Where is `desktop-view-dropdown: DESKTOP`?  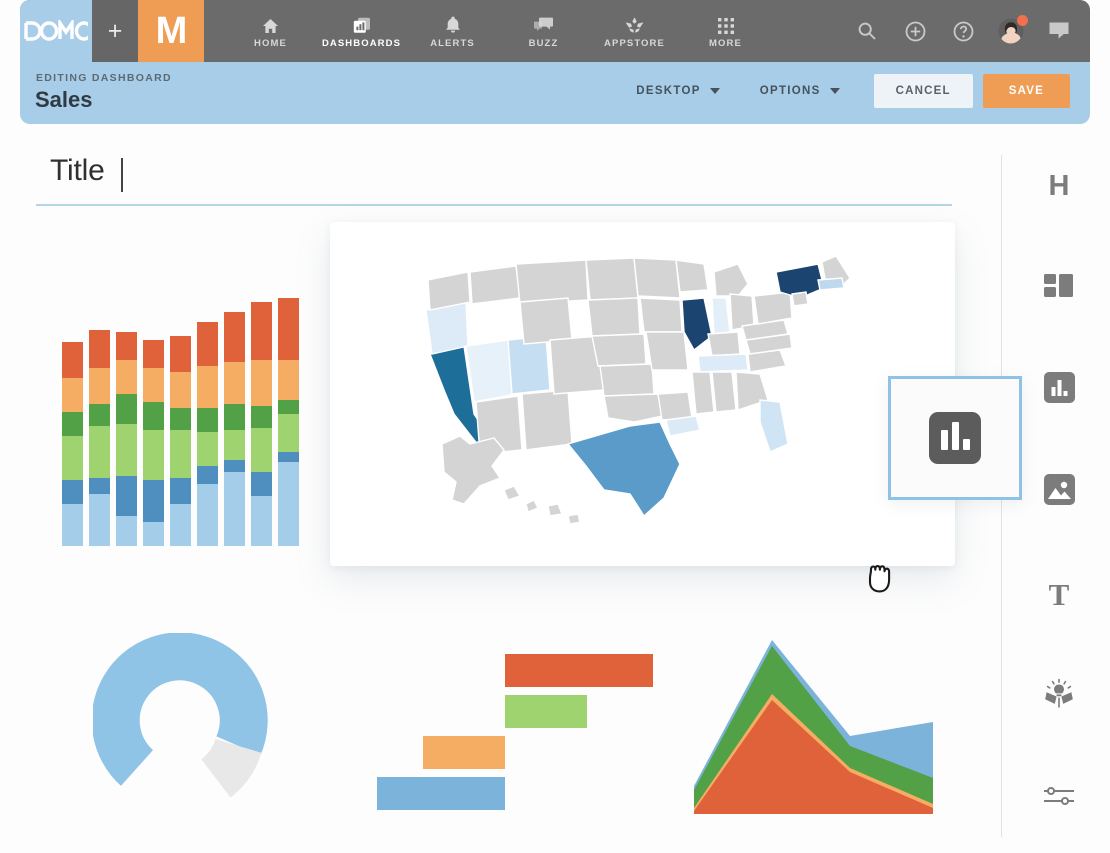 desktop-view-dropdown: DESKTOP is located at coordinates (677, 91).